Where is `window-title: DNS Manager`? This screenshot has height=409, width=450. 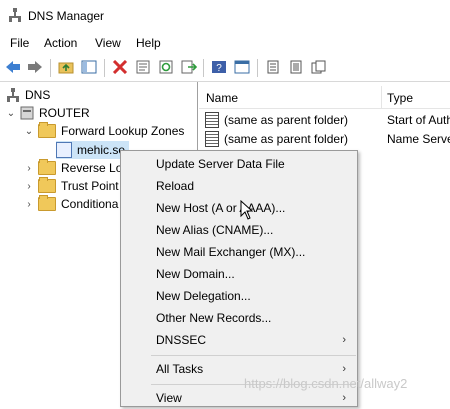
window-title: DNS Manager is located at coordinates (66, 16).